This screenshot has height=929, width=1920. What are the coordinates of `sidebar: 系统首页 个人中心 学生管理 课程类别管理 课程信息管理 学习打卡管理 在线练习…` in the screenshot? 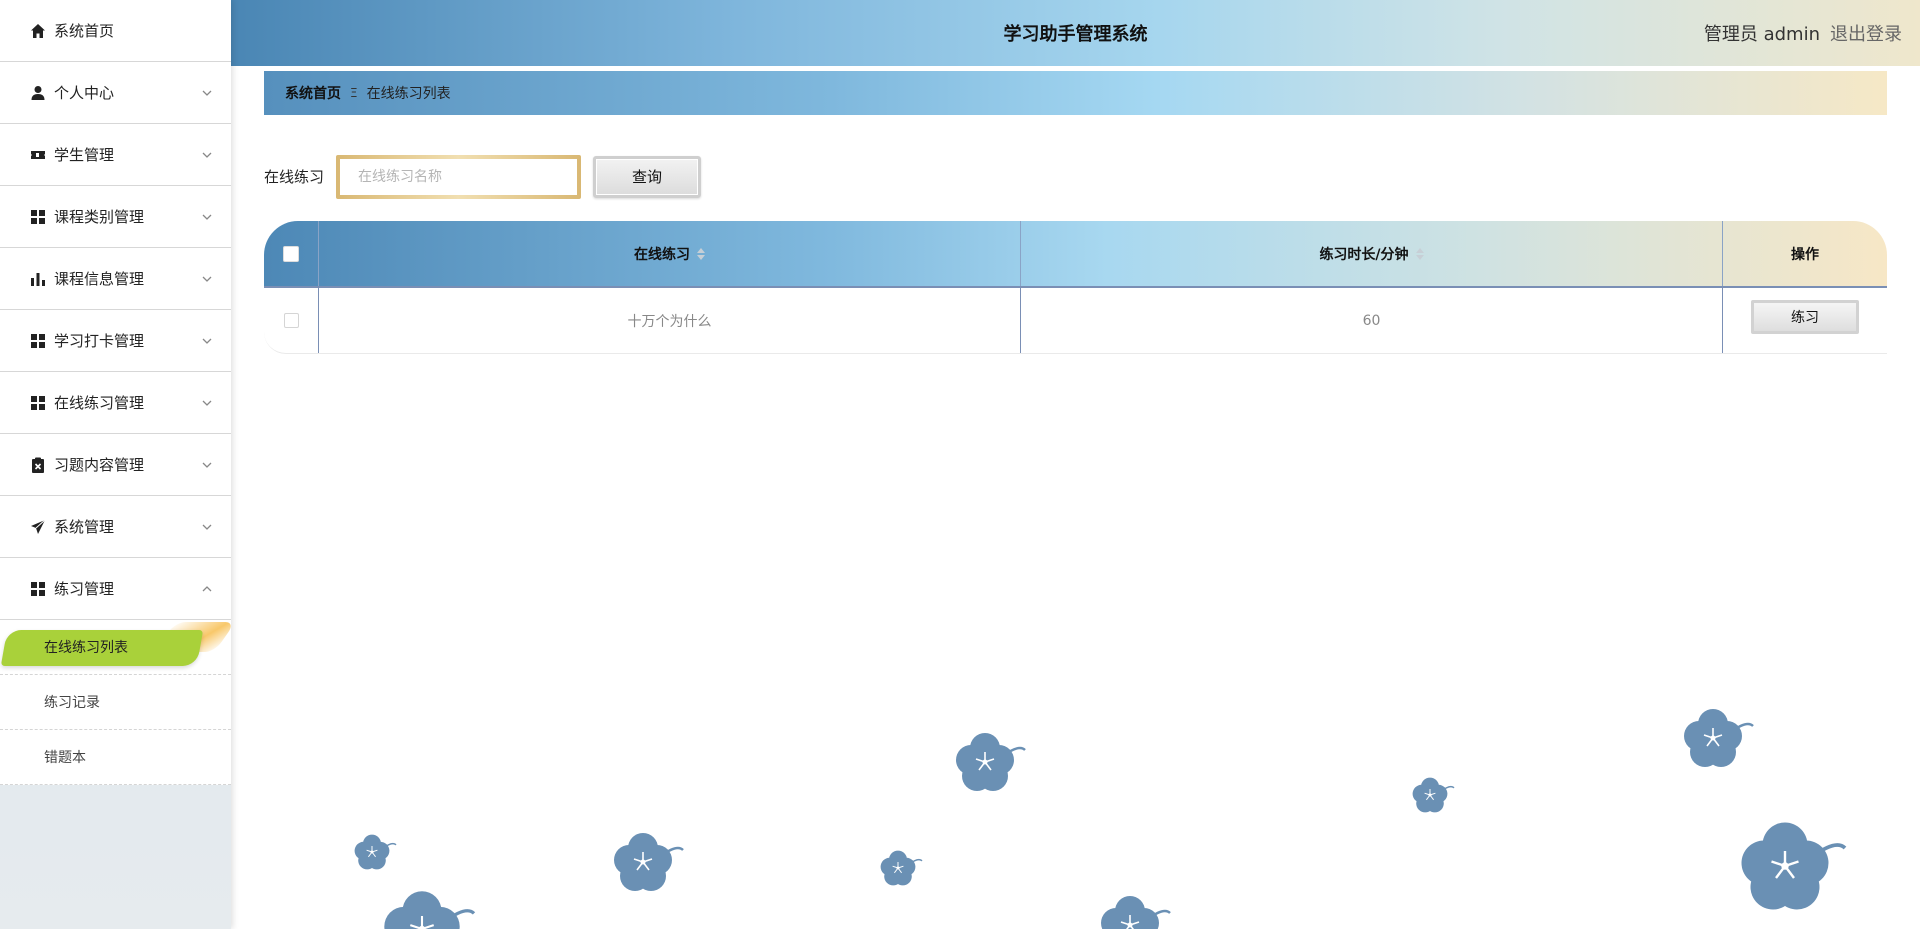 It's located at (118, 464).